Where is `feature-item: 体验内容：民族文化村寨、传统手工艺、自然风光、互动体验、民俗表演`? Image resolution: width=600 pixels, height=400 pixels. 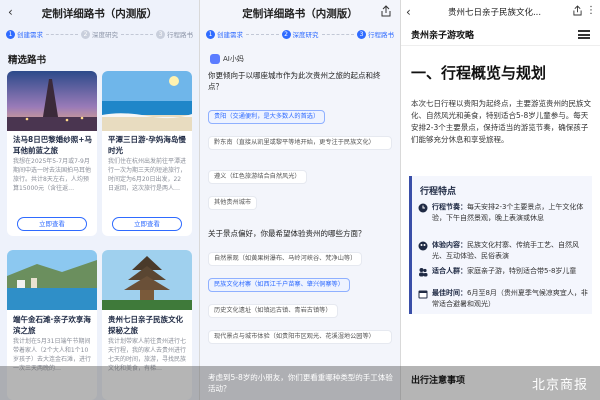
feature-item: 体验内容：民族文化村寨、传统手工艺、自然风光、互动体验、民俗表演 is located at coordinates (503, 251).